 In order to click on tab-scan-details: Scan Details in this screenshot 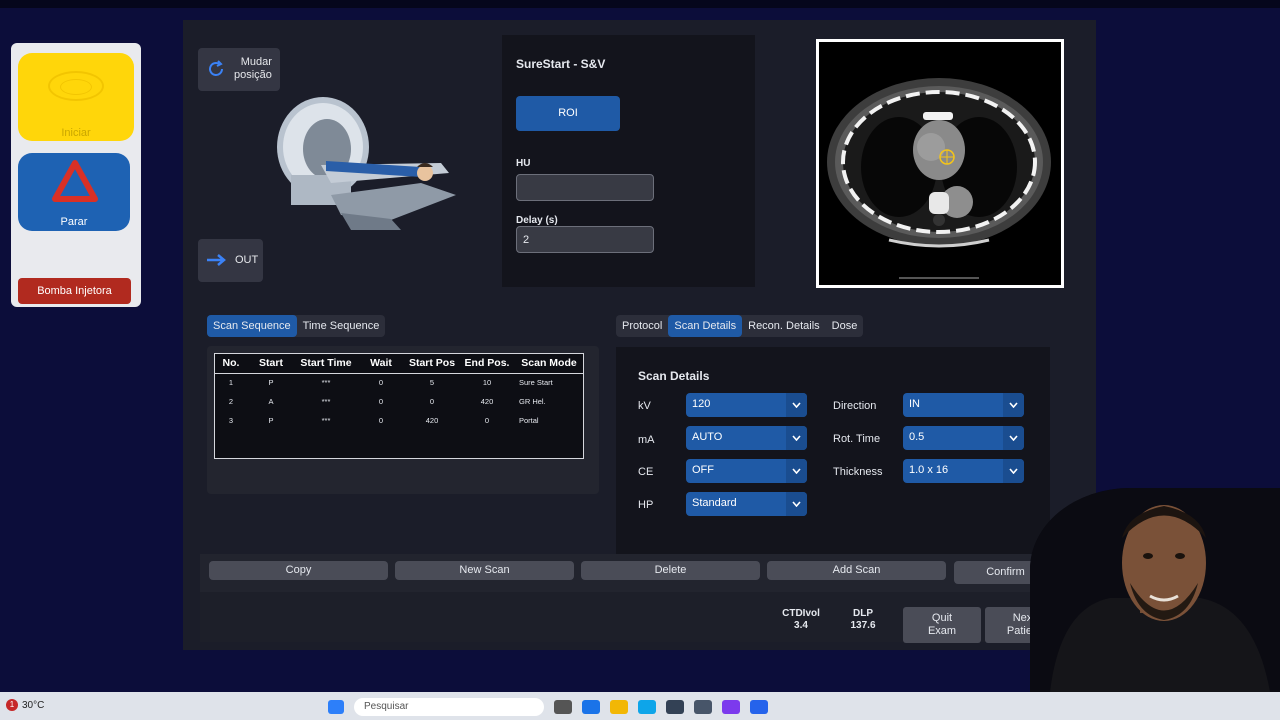, I will do `click(705, 326)`.